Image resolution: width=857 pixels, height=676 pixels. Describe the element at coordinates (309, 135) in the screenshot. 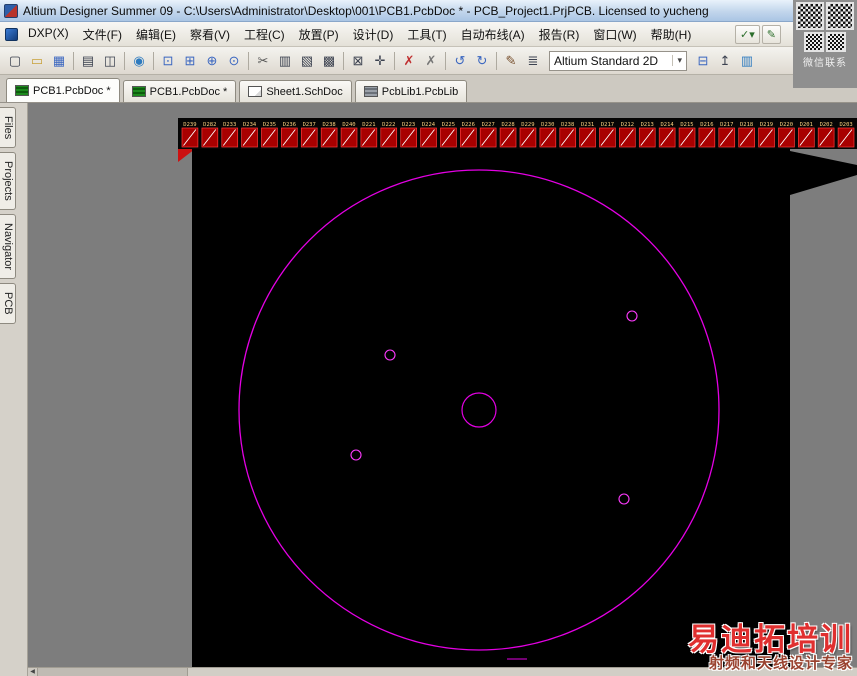

I see `component-D237: D237` at that location.